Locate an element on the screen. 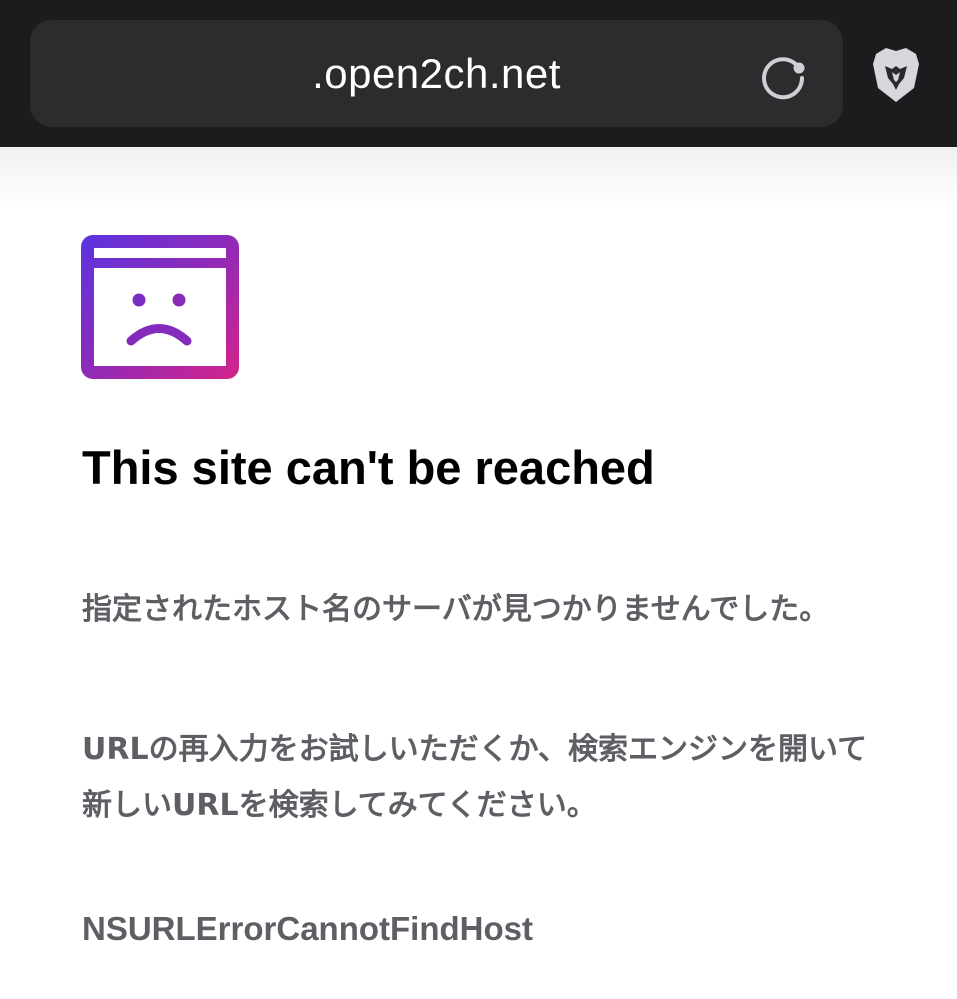 The image size is (957, 999). url-text: .open2ch.net is located at coordinates (436, 73).